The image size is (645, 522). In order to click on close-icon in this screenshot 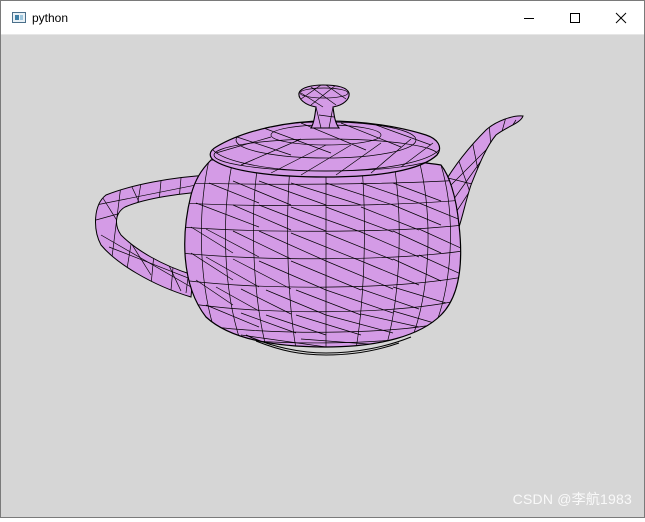, I will do `click(621, 17)`.